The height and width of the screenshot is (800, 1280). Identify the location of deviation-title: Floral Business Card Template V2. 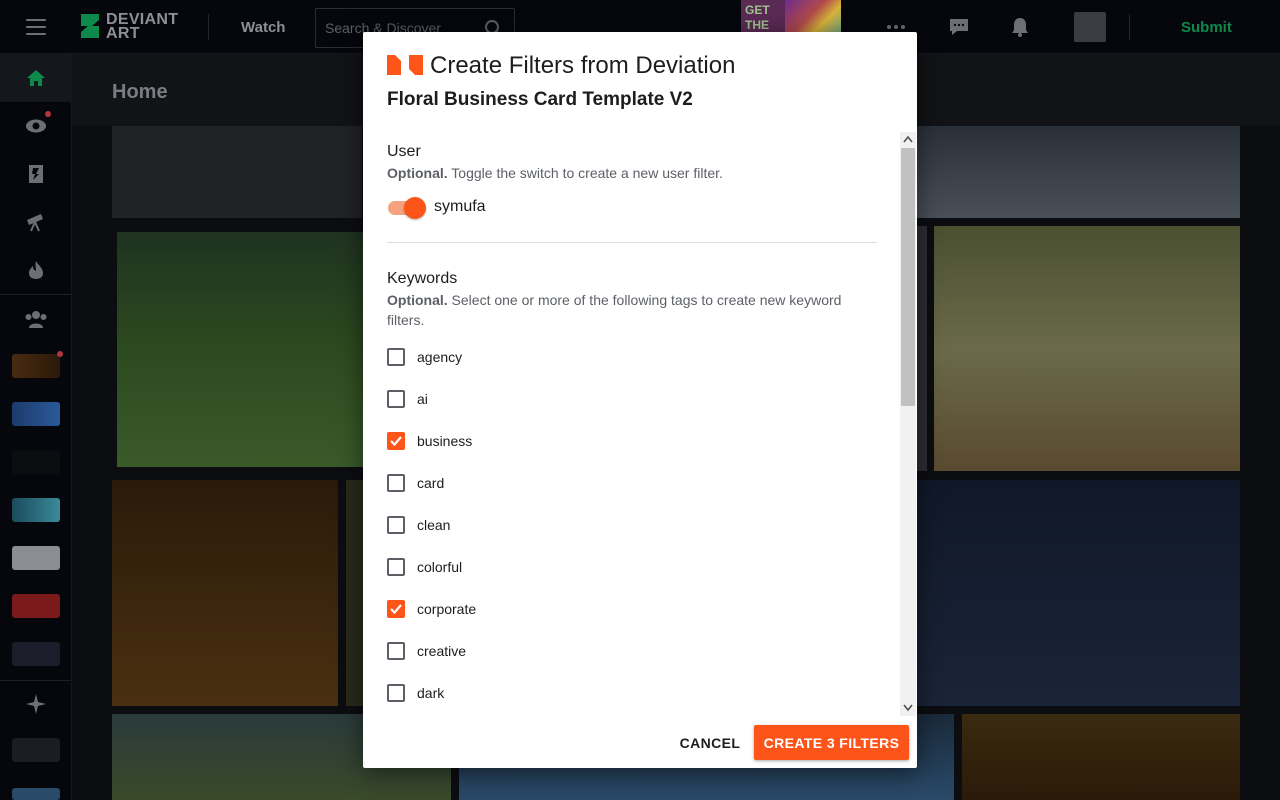
(540, 99).